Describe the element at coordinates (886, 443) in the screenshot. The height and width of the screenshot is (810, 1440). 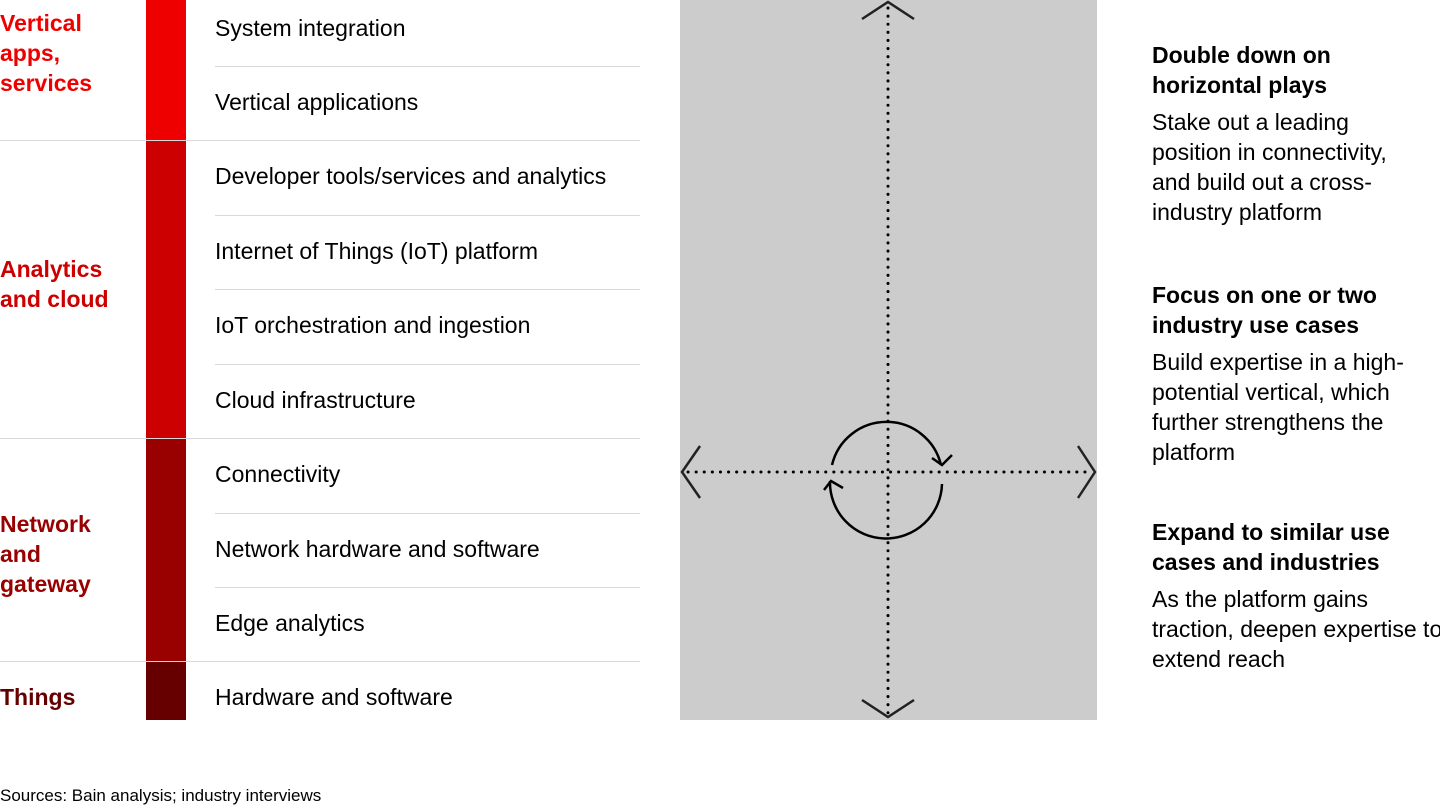
I see `cycle-arc-top` at that location.